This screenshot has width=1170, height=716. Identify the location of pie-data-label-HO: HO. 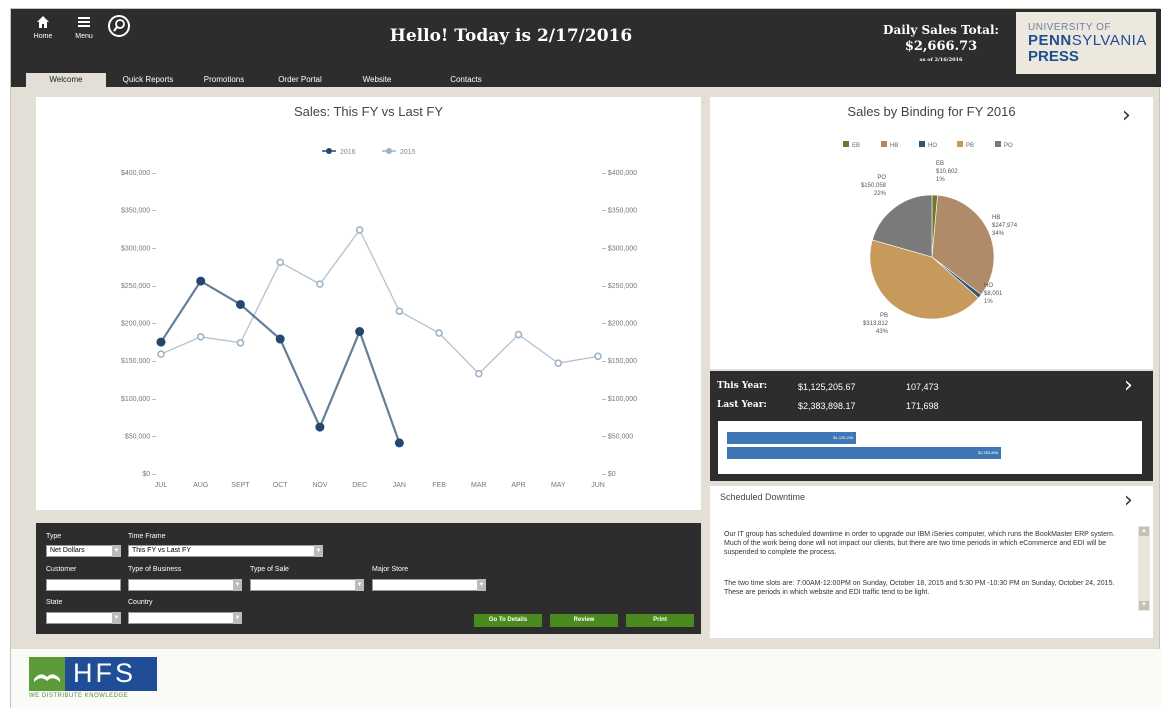
(988, 286).